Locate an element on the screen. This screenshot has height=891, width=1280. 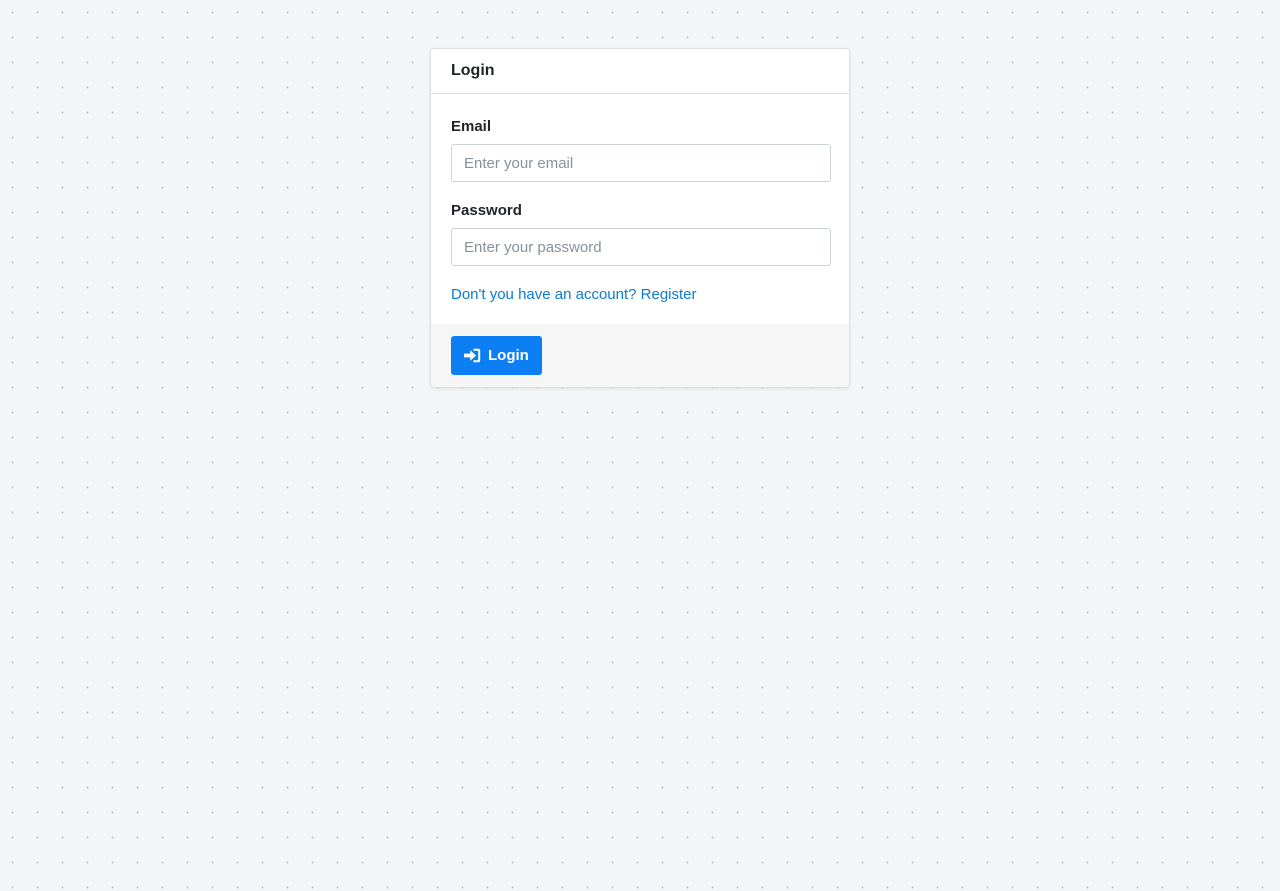
login-card-footer: Login is located at coordinates (640, 355).